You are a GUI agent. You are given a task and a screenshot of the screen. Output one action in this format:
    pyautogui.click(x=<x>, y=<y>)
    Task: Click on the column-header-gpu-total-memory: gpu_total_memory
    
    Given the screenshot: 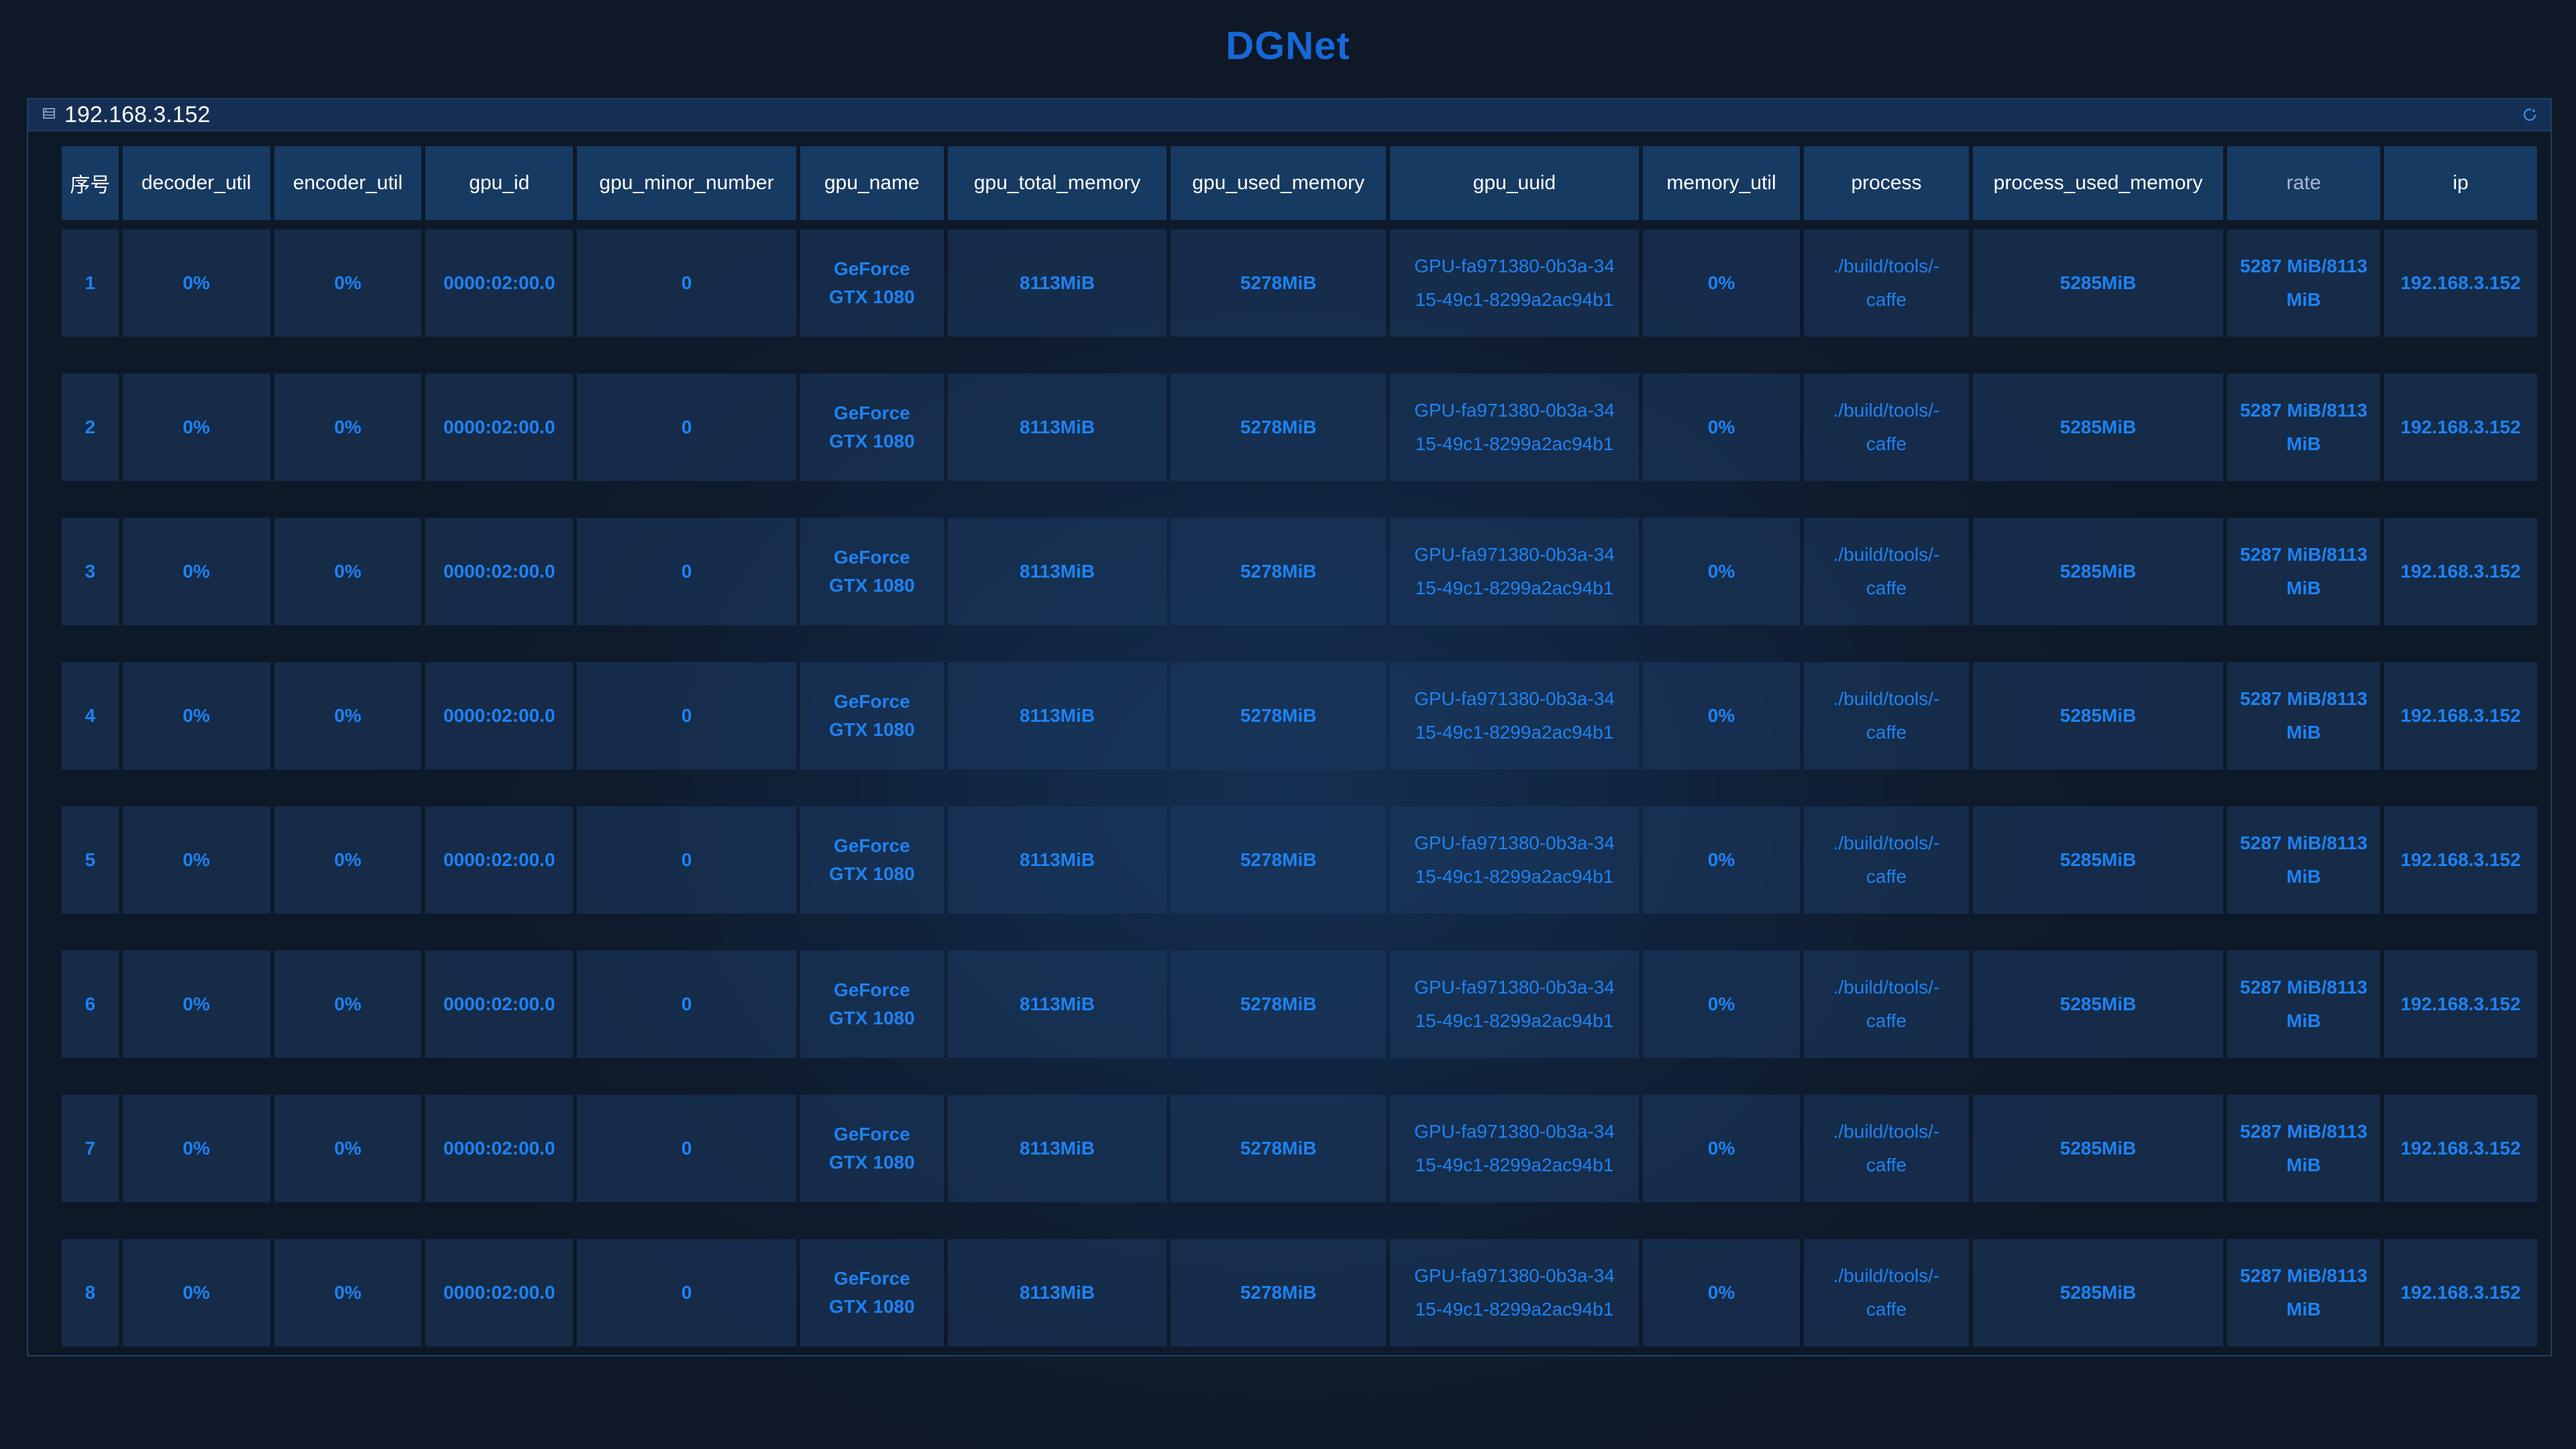 What is the action you would take?
    pyautogui.click(x=1057, y=183)
    